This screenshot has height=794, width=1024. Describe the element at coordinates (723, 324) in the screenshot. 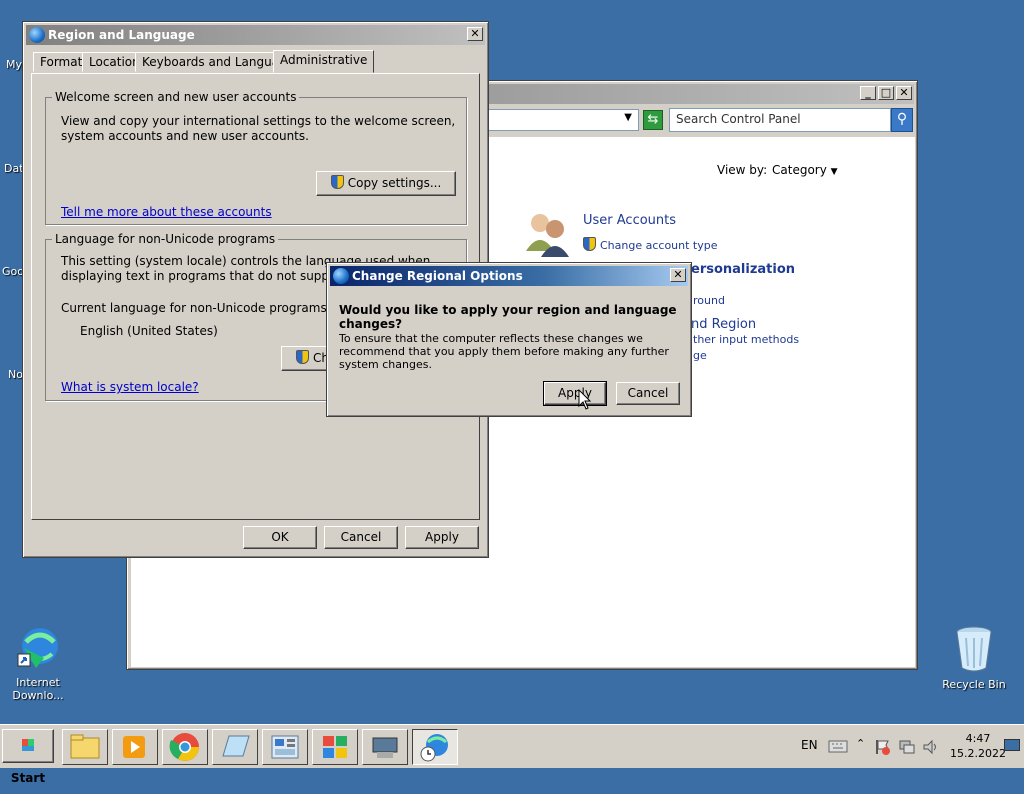

I see `region-link: nd Region` at that location.